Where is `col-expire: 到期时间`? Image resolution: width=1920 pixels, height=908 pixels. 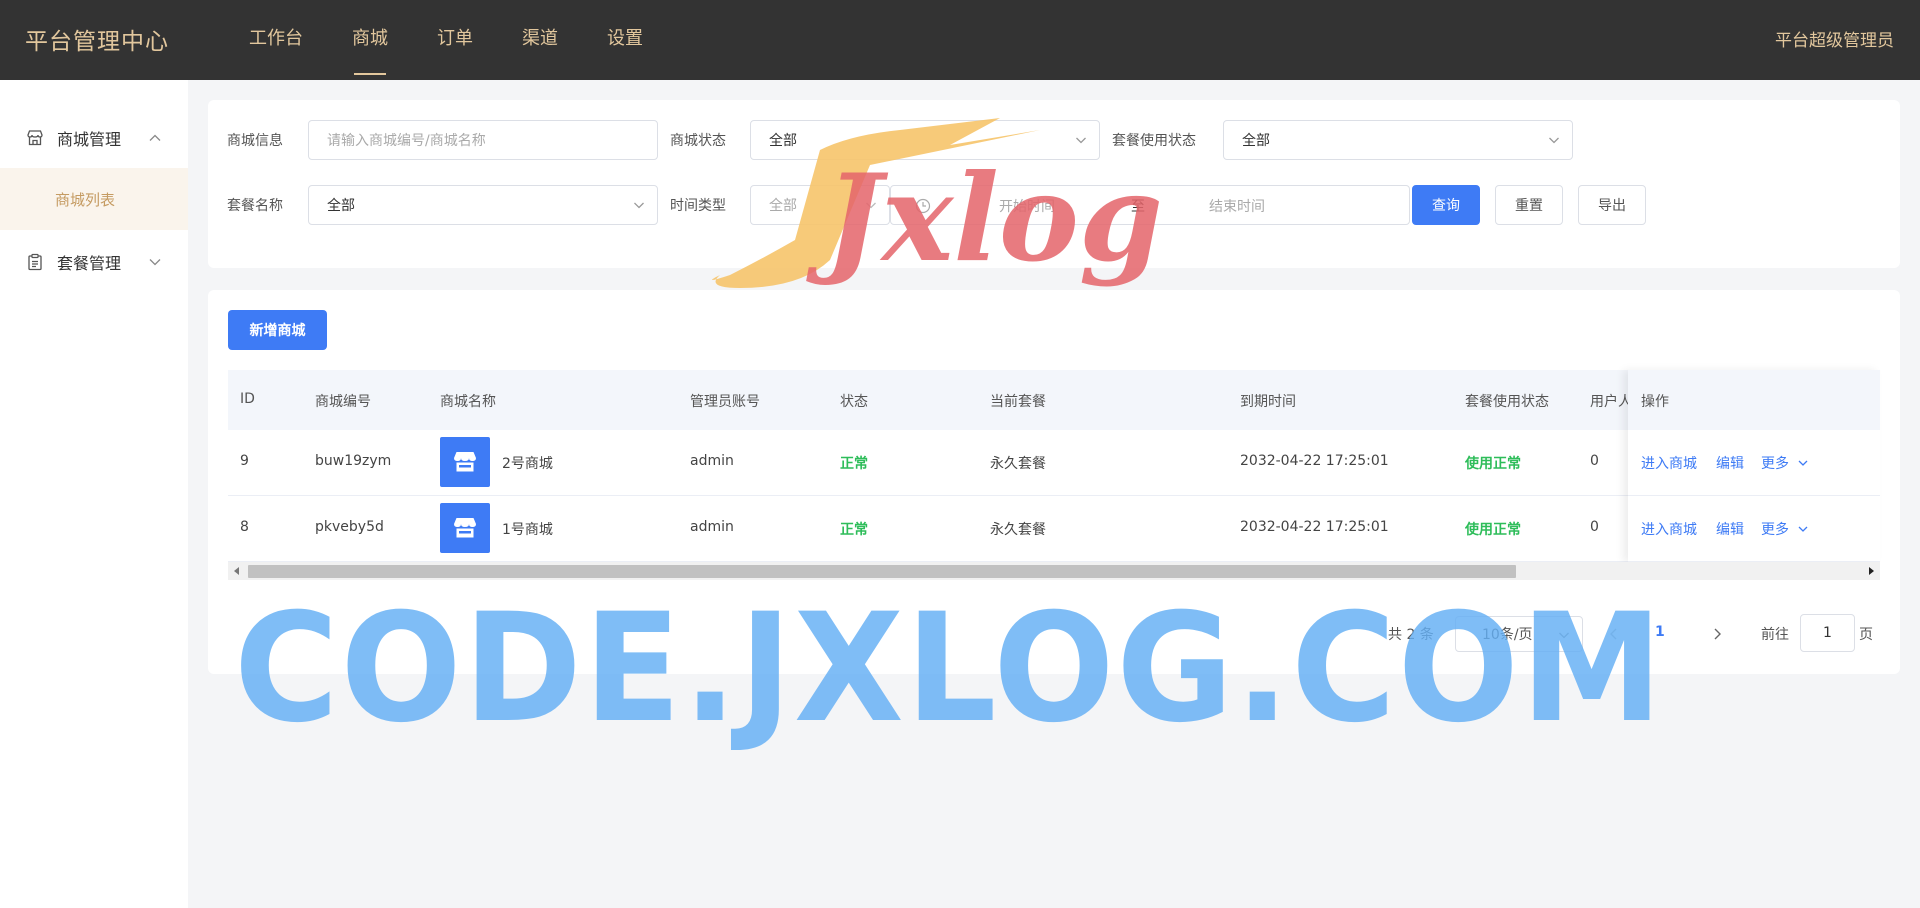 col-expire: 到期时间 is located at coordinates (1268, 402).